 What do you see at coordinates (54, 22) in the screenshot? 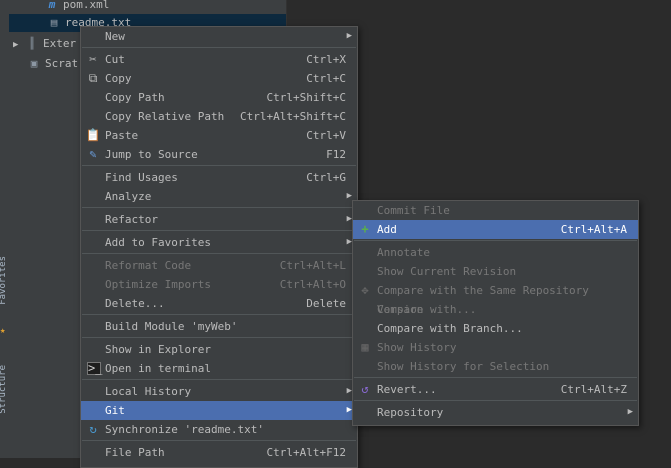
I see `text-file-icon: ▤` at bounding box center [54, 22].